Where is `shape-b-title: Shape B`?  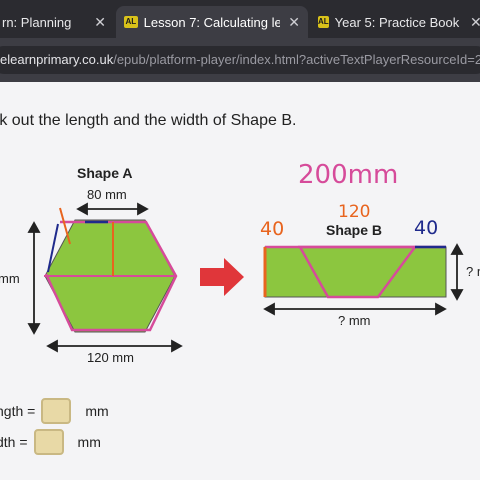
shape-b-title: Shape B is located at coordinates (354, 230).